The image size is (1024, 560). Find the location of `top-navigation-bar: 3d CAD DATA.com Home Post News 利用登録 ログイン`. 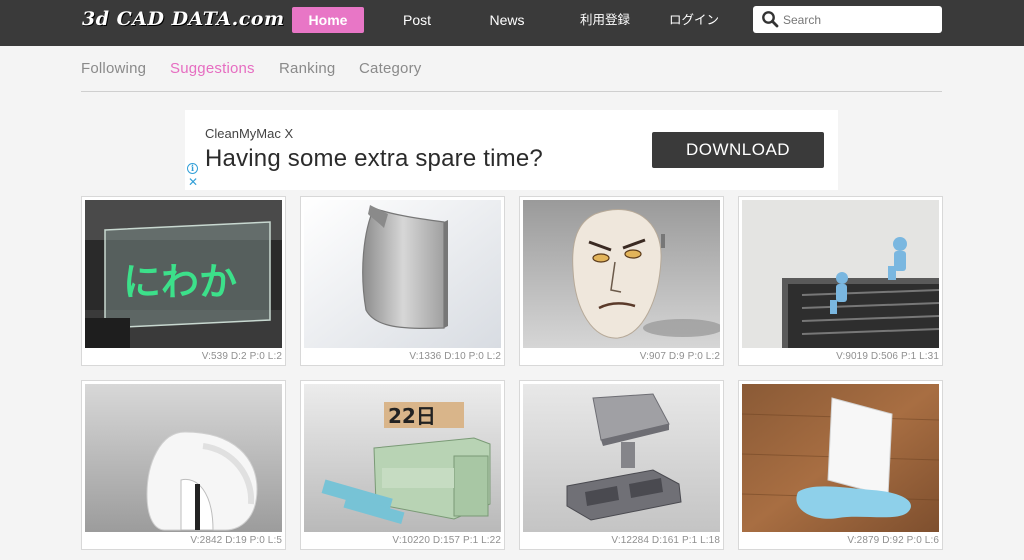

top-navigation-bar: 3d CAD DATA.com Home Post News 利用登録 ログイン is located at coordinates (512, 23).